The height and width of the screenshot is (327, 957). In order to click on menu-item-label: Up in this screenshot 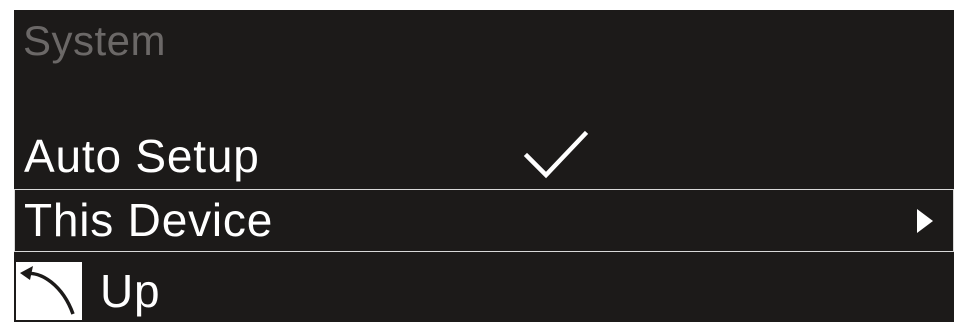, I will do `click(130, 291)`.